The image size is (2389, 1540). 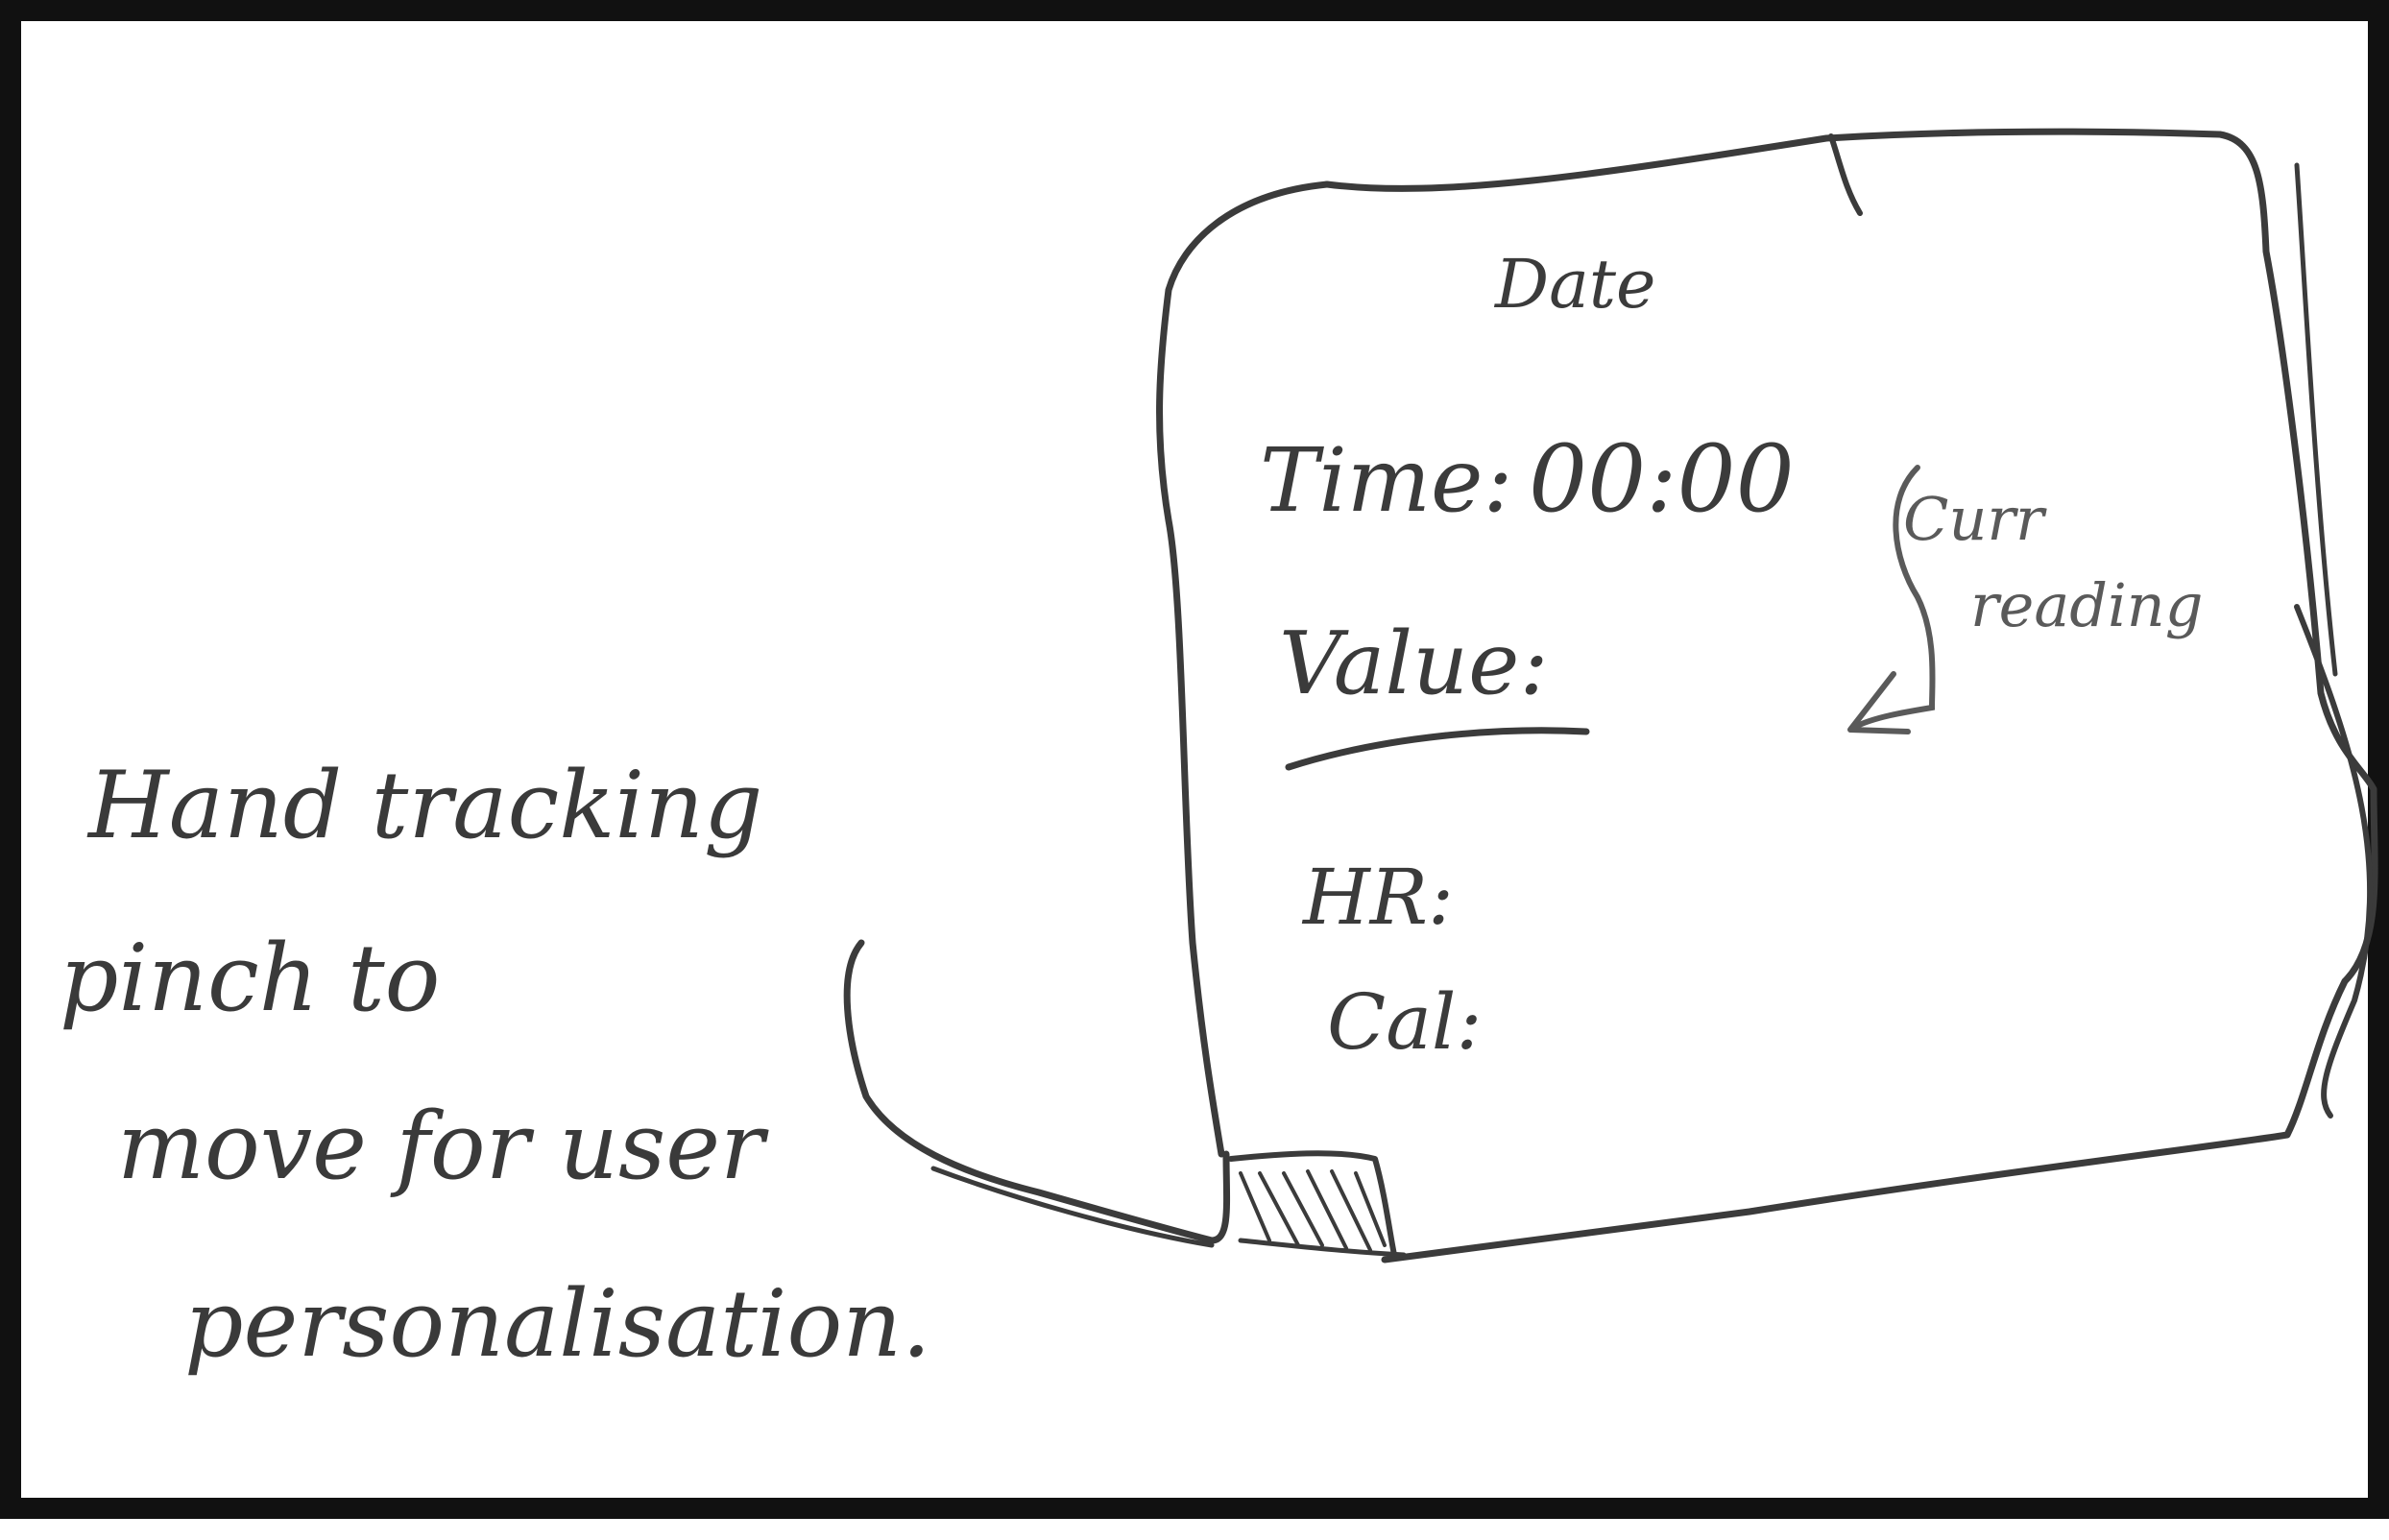 I want to click on note-line-1: Hand tracking, so click(x=424, y=806).